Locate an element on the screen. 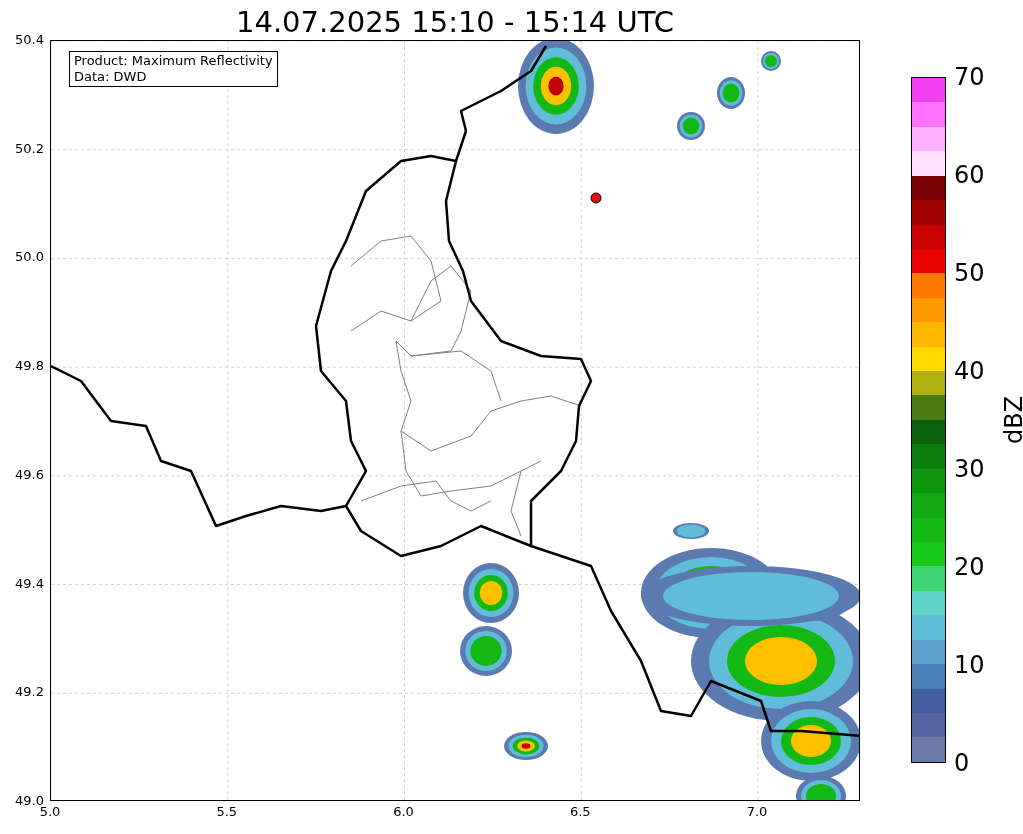  colorbar-tick-label: 40 is located at coordinates (969, 371).